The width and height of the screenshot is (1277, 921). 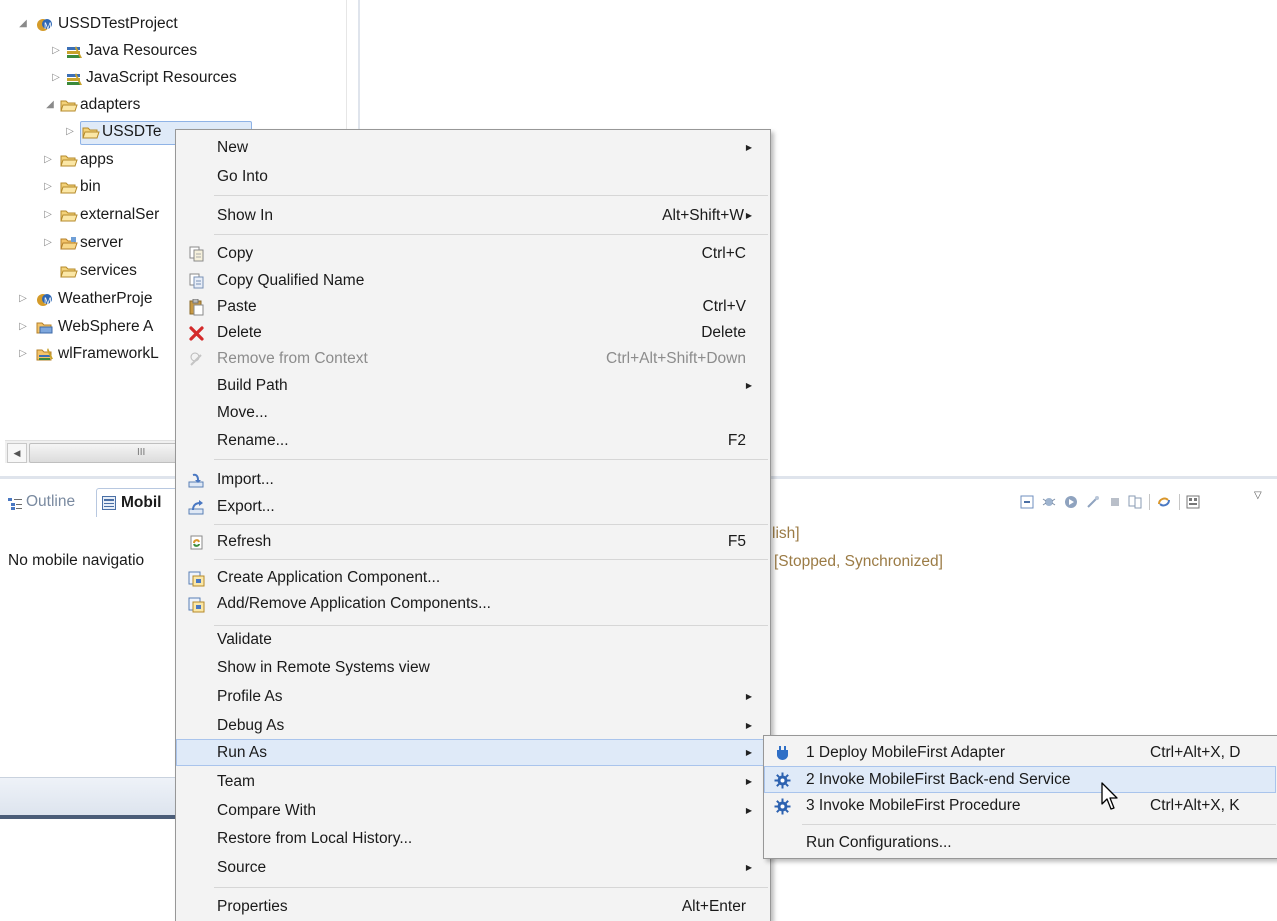 I want to click on export-icon, so click(x=196, y=506).